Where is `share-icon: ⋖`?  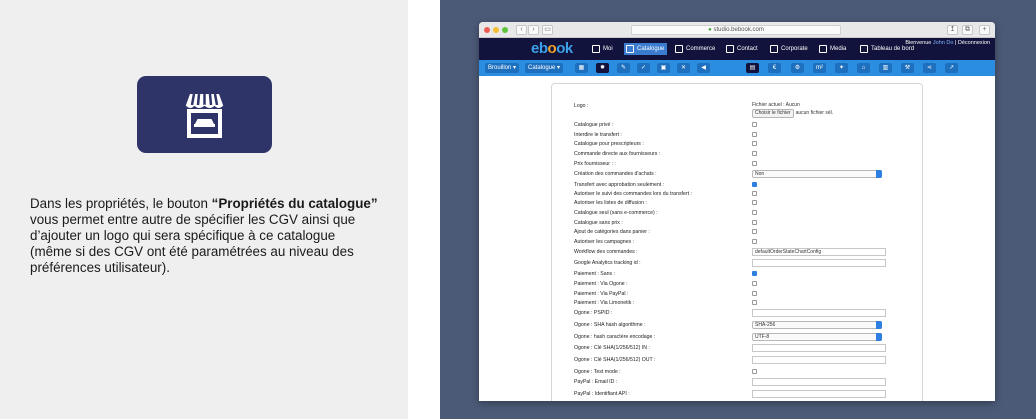
share-icon: ⋖ is located at coordinates (929, 68).